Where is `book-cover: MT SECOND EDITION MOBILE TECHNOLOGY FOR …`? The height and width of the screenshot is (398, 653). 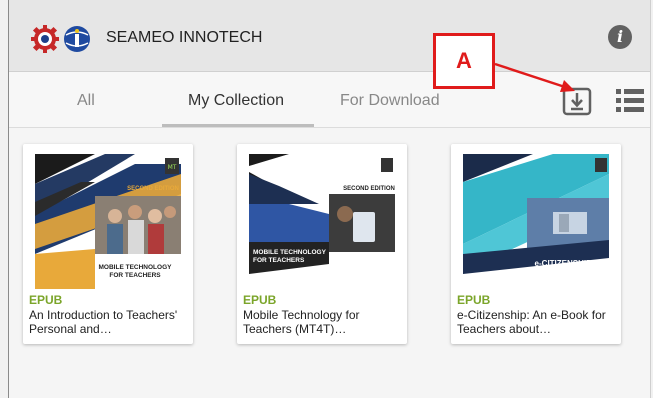 book-cover: MT SECOND EDITION MOBILE TECHNOLOGY FOR … is located at coordinates (108, 221).